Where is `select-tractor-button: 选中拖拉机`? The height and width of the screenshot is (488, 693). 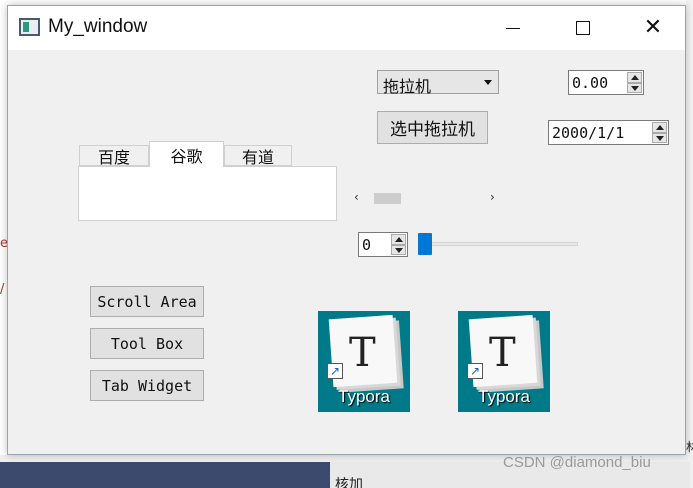 select-tractor-button: 选中拖拉机 is located at coordinates (432, 127).